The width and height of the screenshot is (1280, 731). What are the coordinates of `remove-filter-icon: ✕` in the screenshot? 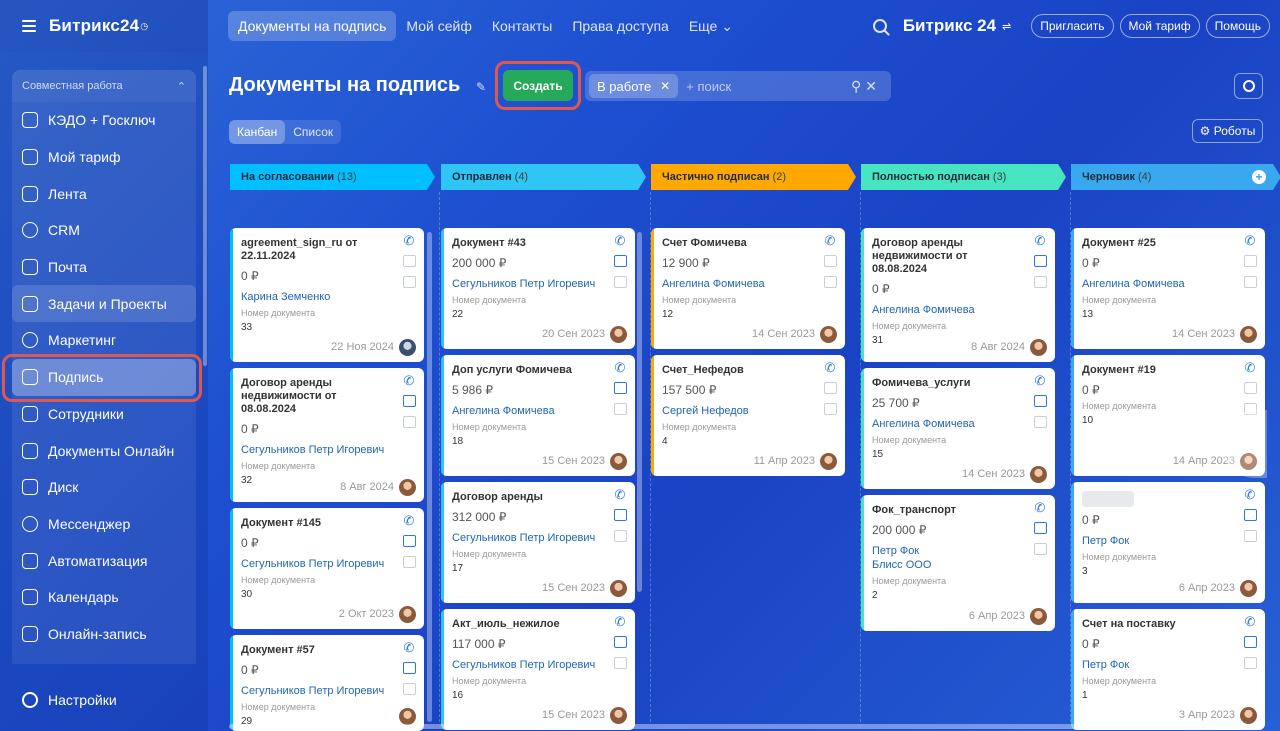 It's located at (665, 86).